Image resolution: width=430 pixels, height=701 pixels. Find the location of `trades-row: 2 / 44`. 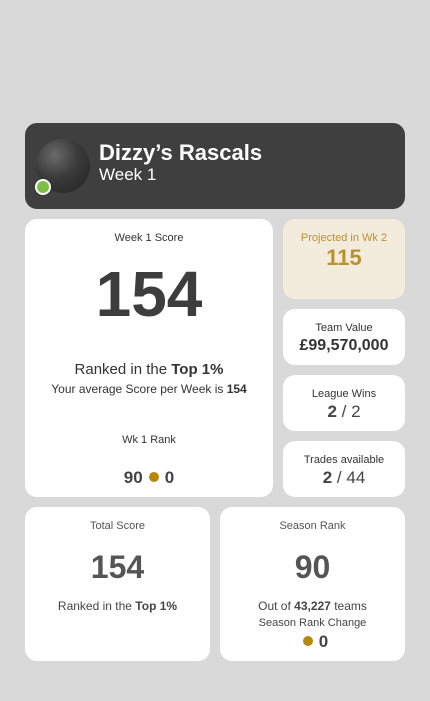

trades-row: 2 / 44 is located at coordinates (344, 477).